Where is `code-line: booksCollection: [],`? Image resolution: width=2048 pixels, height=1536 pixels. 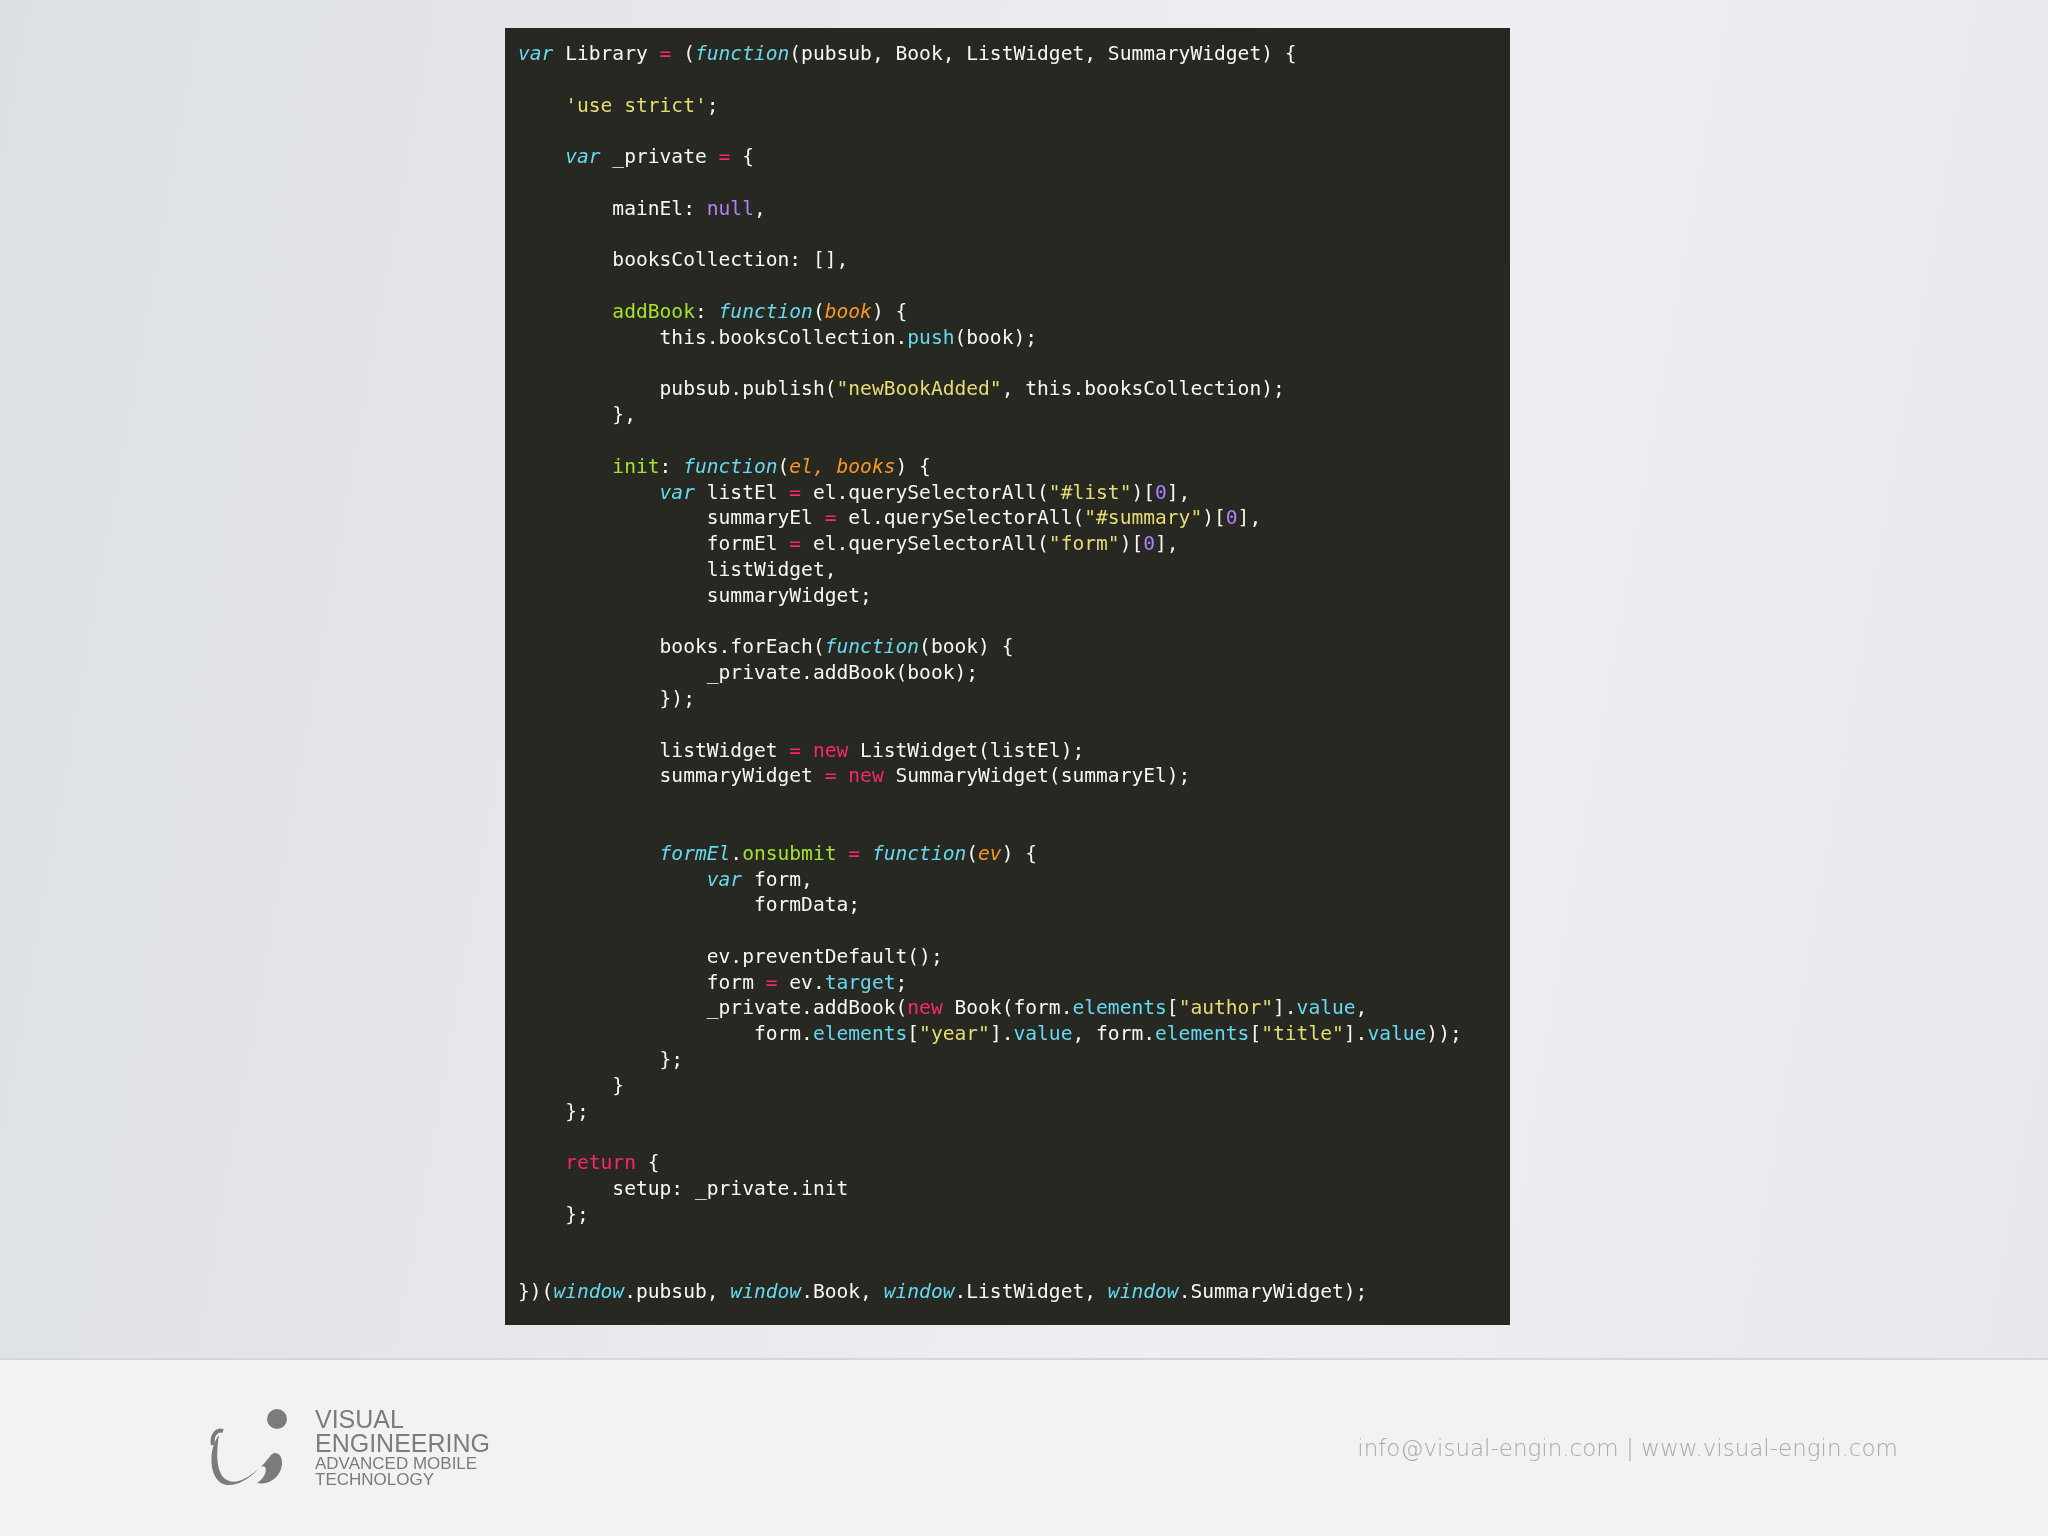
code-line: booksCollection: [], is located at coordinates (730, 260).